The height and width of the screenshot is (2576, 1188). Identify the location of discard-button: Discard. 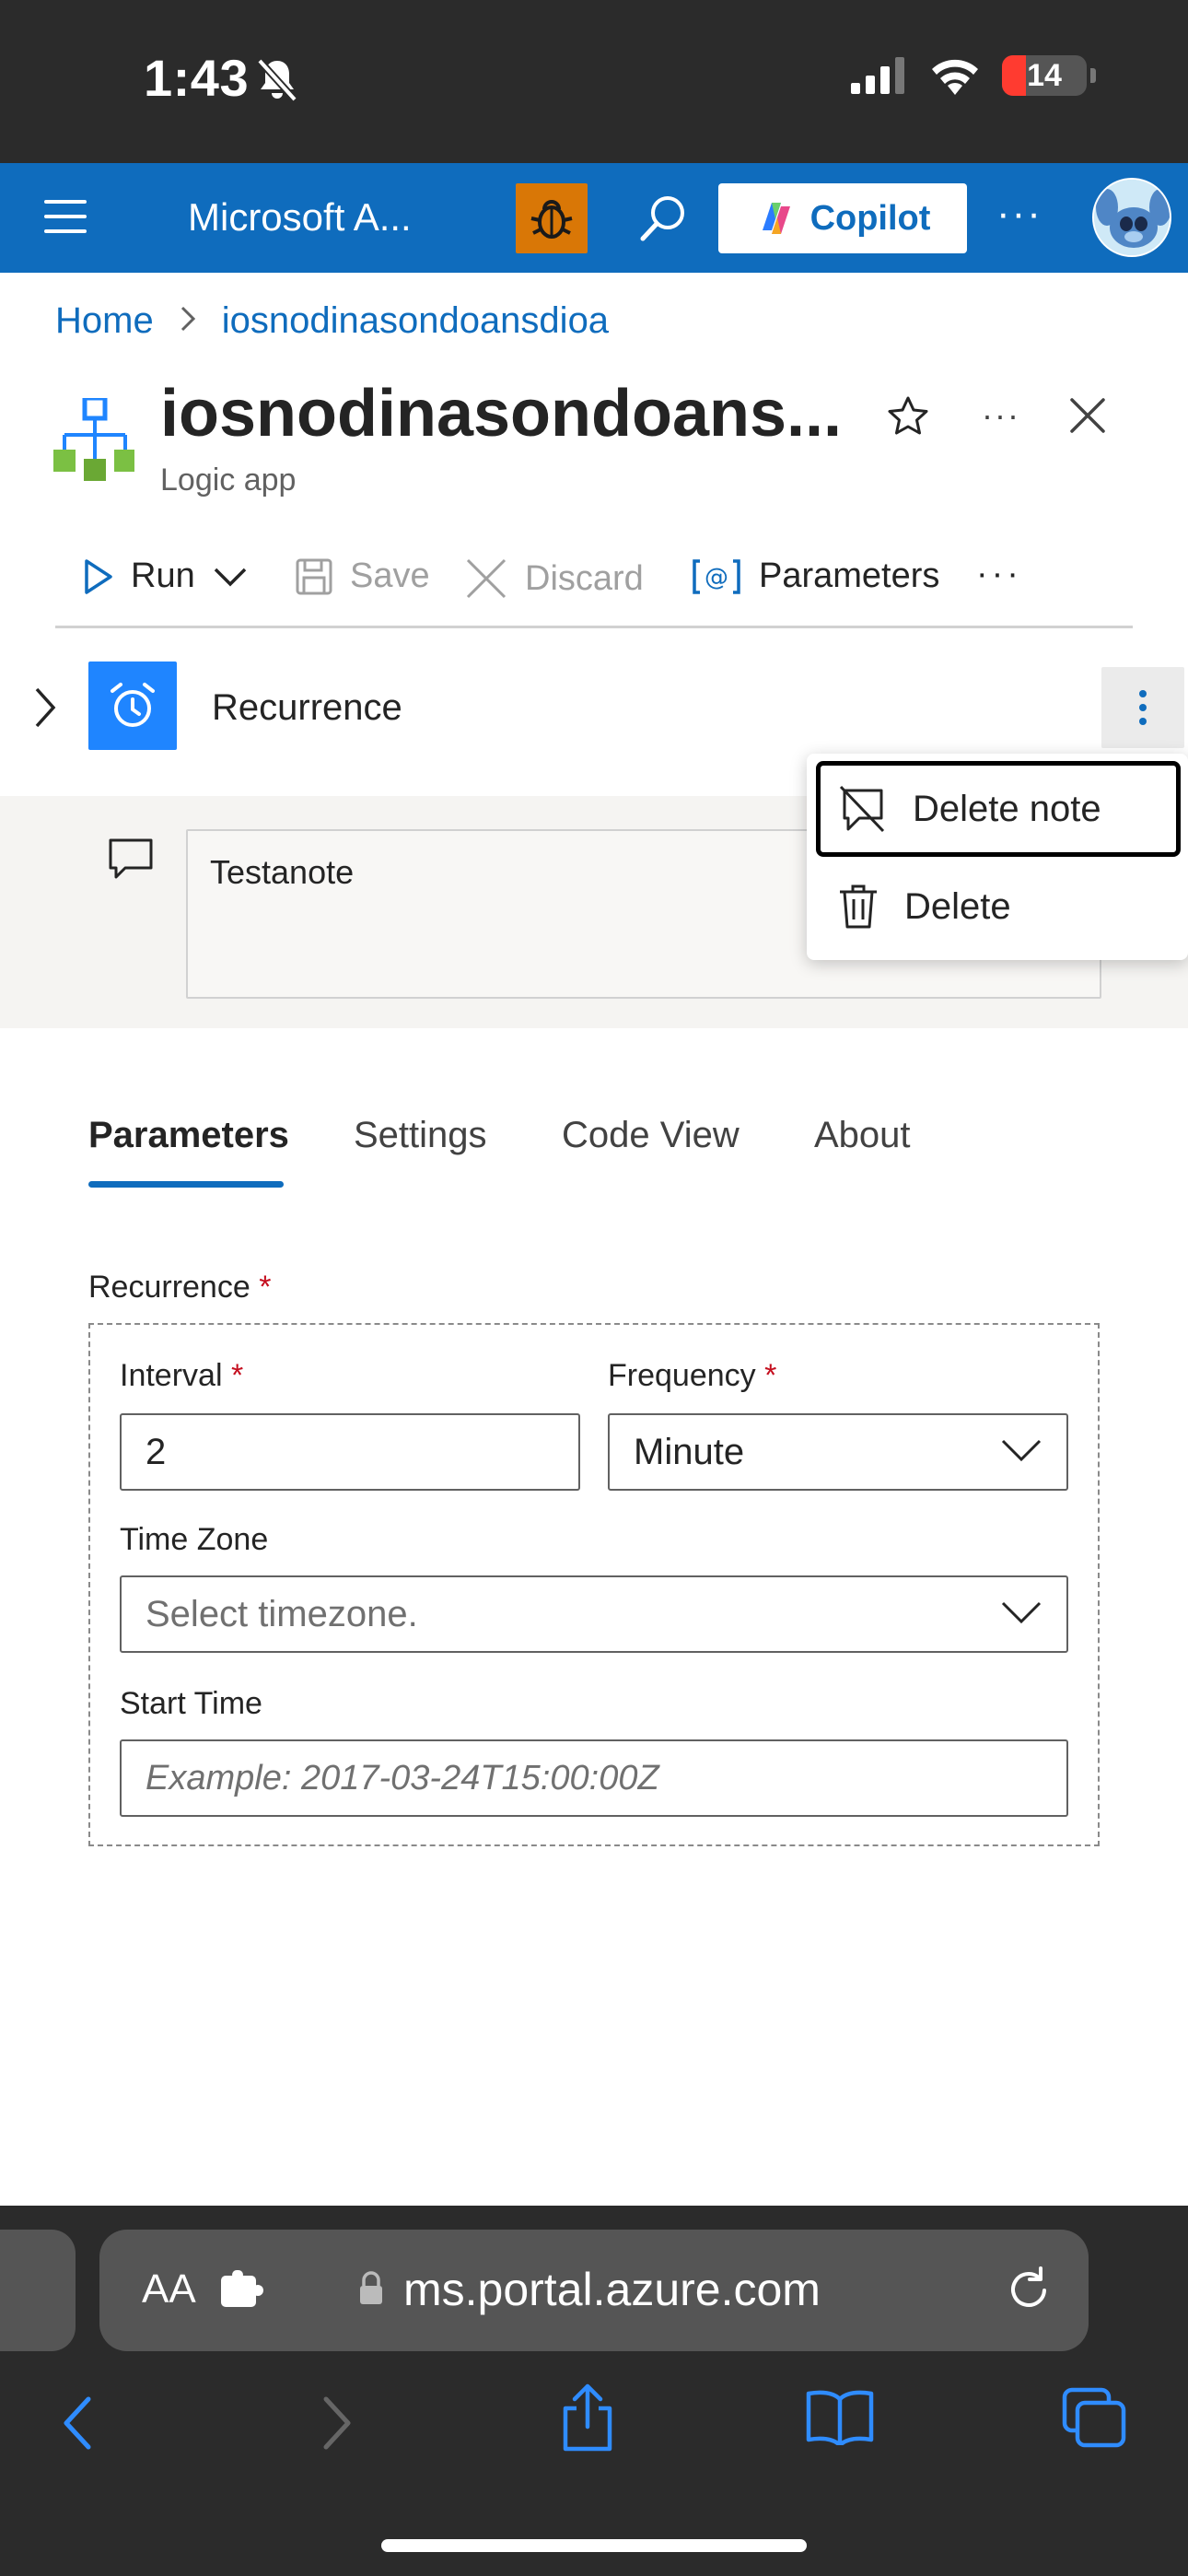
(554, 578).